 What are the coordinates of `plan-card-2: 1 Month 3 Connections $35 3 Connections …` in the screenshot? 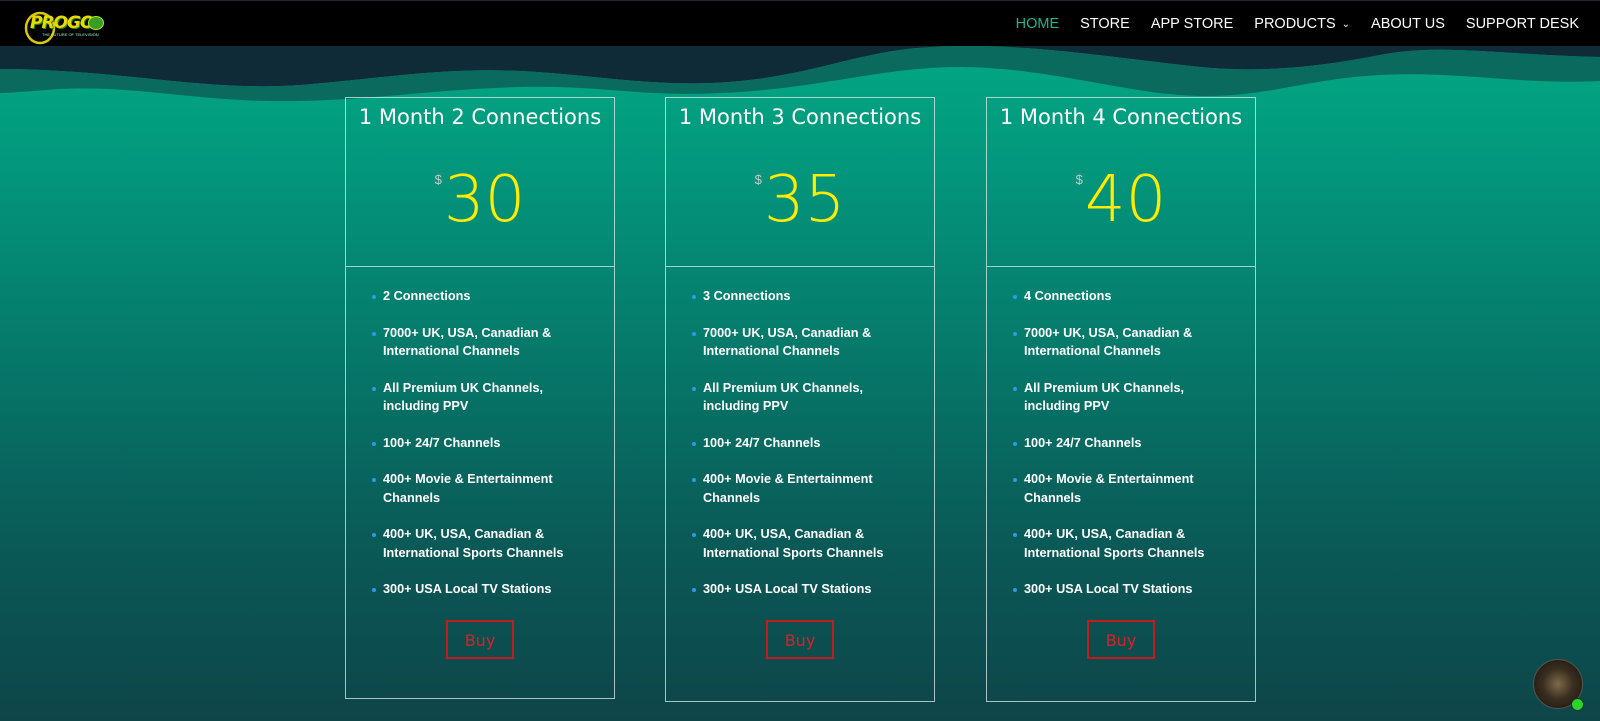 It's located at (800, 399).